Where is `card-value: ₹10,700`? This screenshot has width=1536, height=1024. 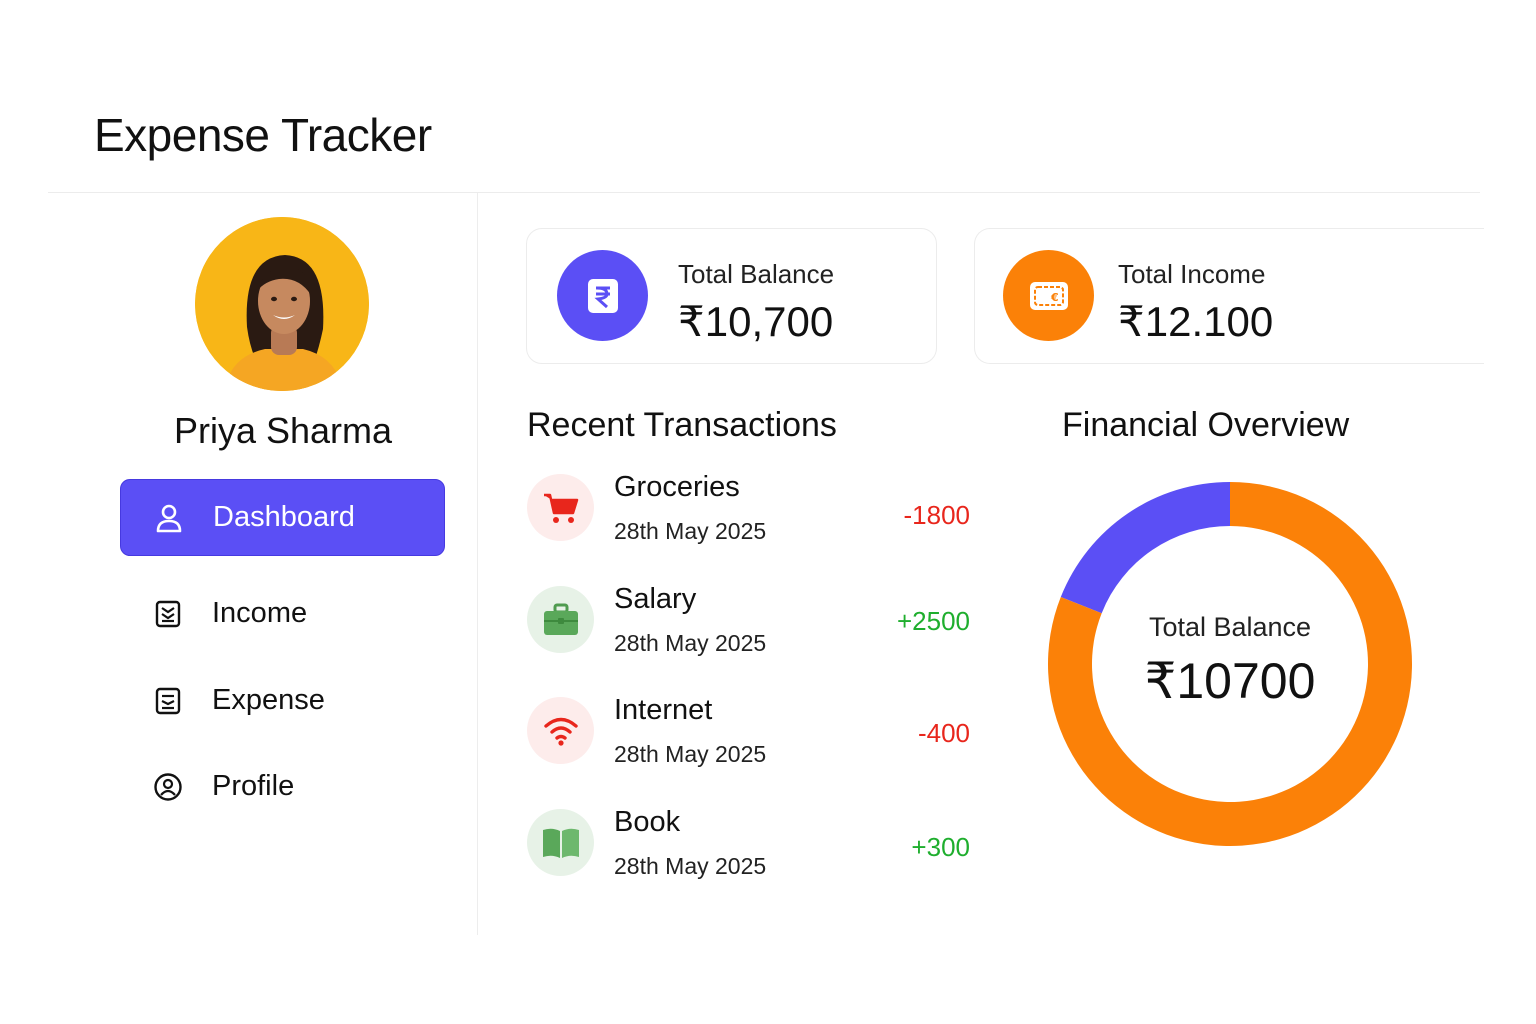
card-value: ₹10,700 is located at coordinates (756, 321).